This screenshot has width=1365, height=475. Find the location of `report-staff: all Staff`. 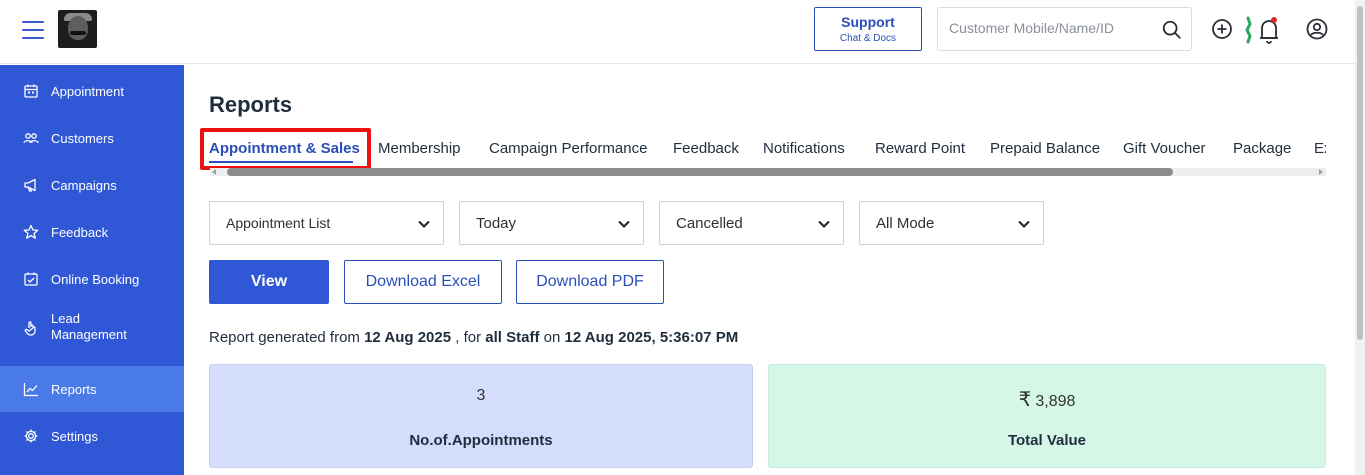

report-staff: all Staff is located at coordinates (512, 337).